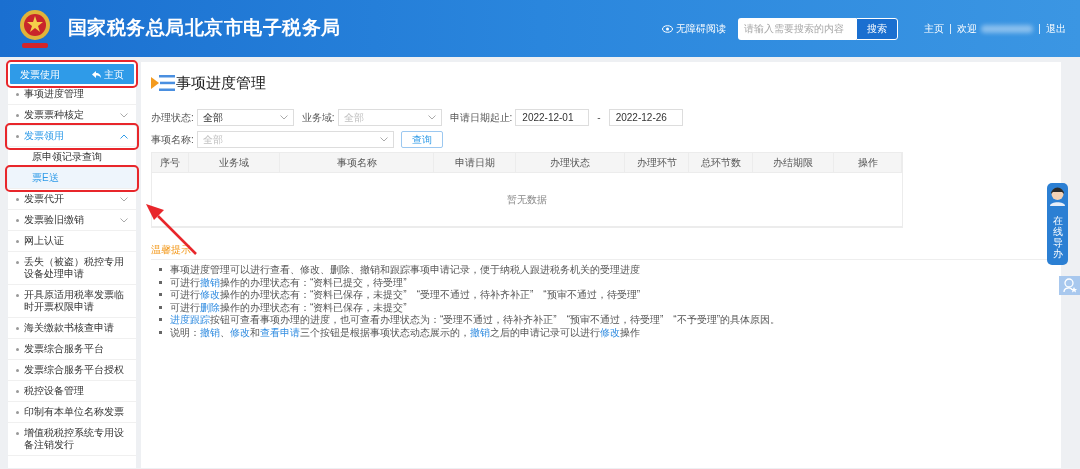  Describe the element at coordinates (96, 74) in the screenshot. I see `reply-arrow-icon` at that location.